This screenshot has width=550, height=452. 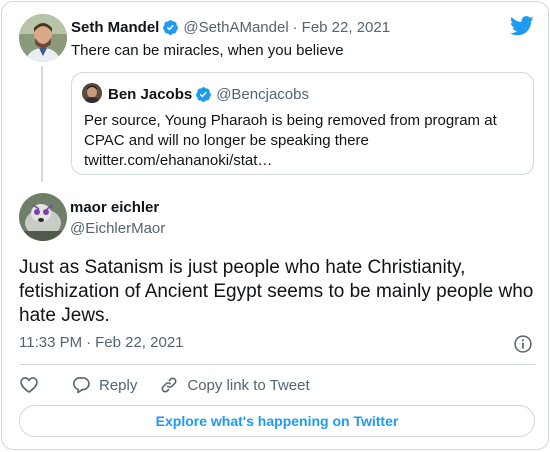 I want to click on thread-connector-line, so click(x=42, y=124).